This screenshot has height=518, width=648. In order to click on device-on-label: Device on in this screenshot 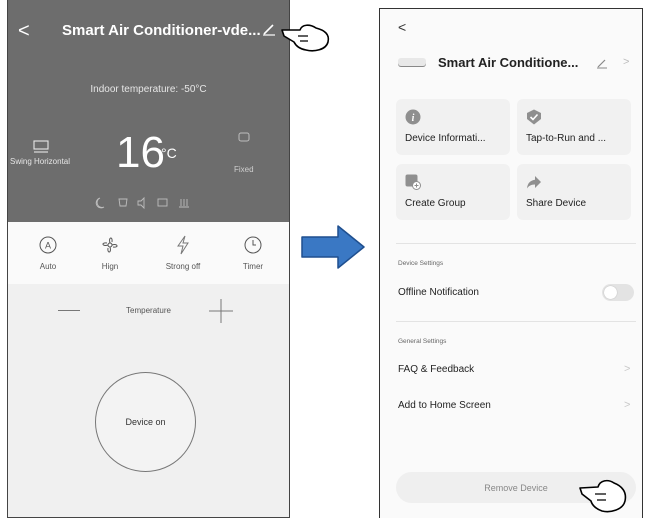, I will do `click(145, 422)`.